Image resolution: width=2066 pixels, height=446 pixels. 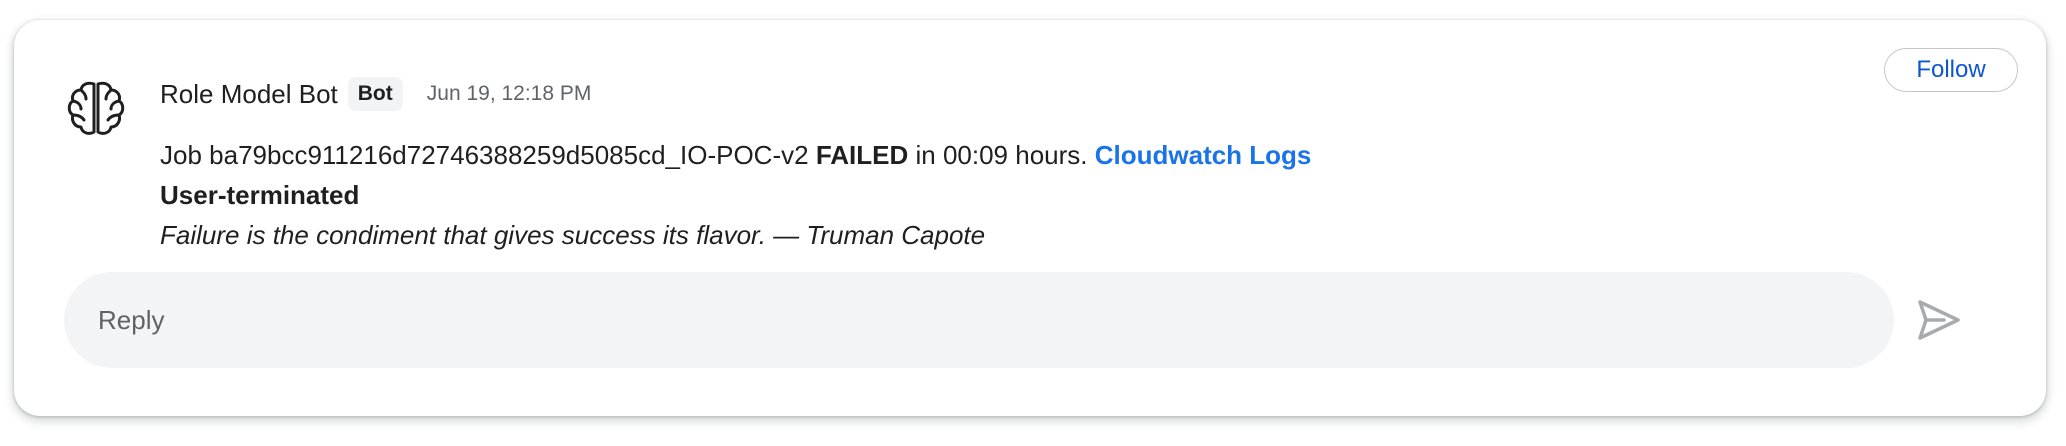 What do you see at coordinates (1203, 155) in the screenshot?
I see `cloudwatch-logs-link: Cloudwatch Logs` at bounding box center [1203, 155].